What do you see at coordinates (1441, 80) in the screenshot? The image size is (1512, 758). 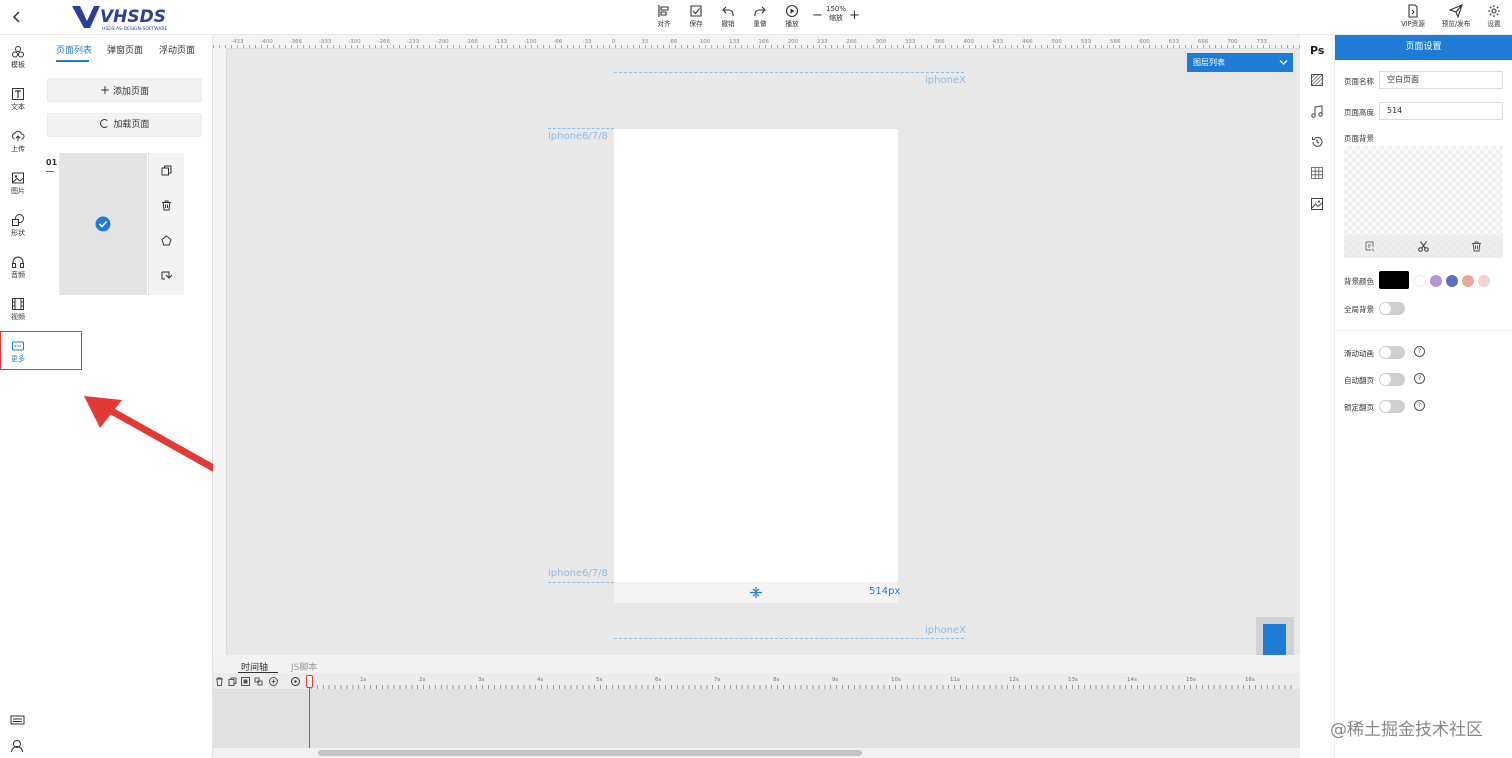 I see `page-name-input: 空白页面` at bounding box center [1441, 80].